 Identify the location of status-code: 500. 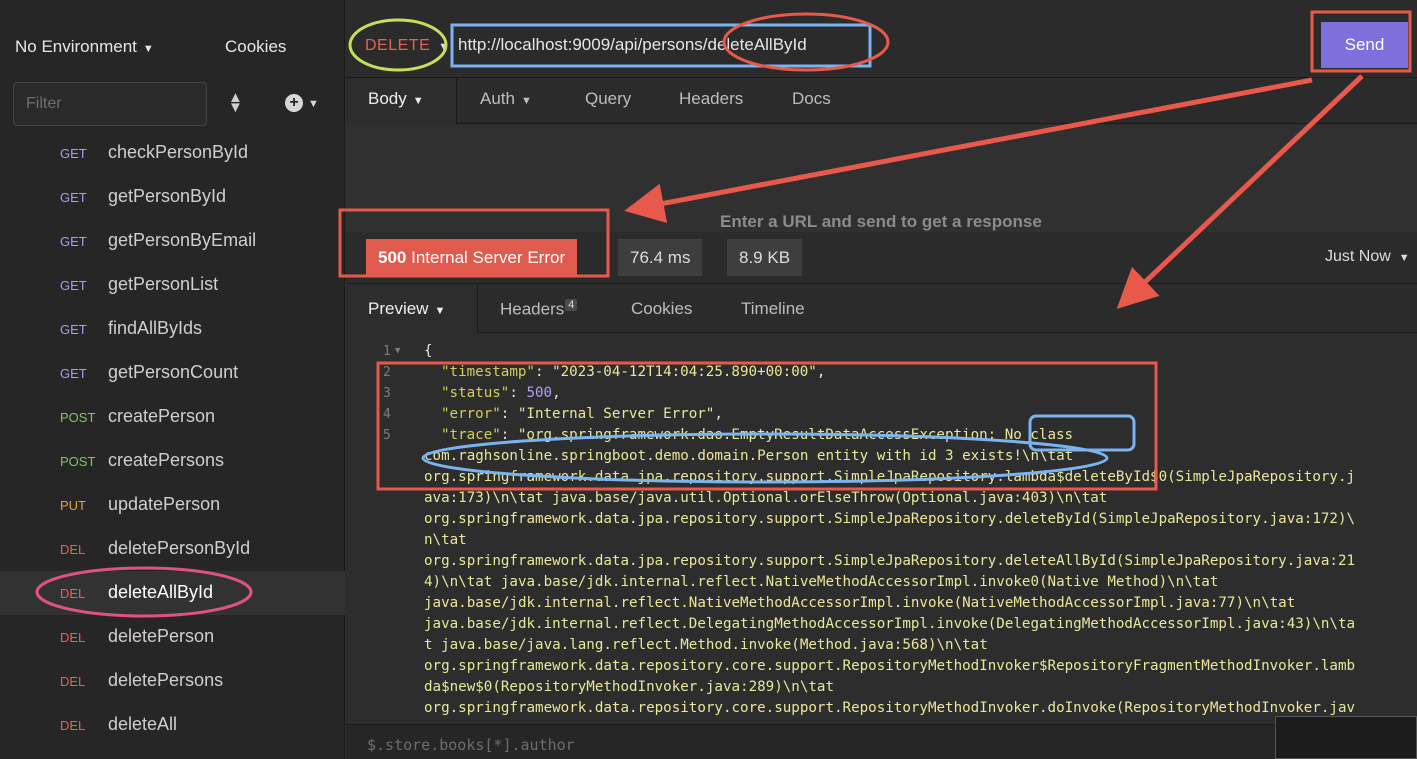
(392, 257).